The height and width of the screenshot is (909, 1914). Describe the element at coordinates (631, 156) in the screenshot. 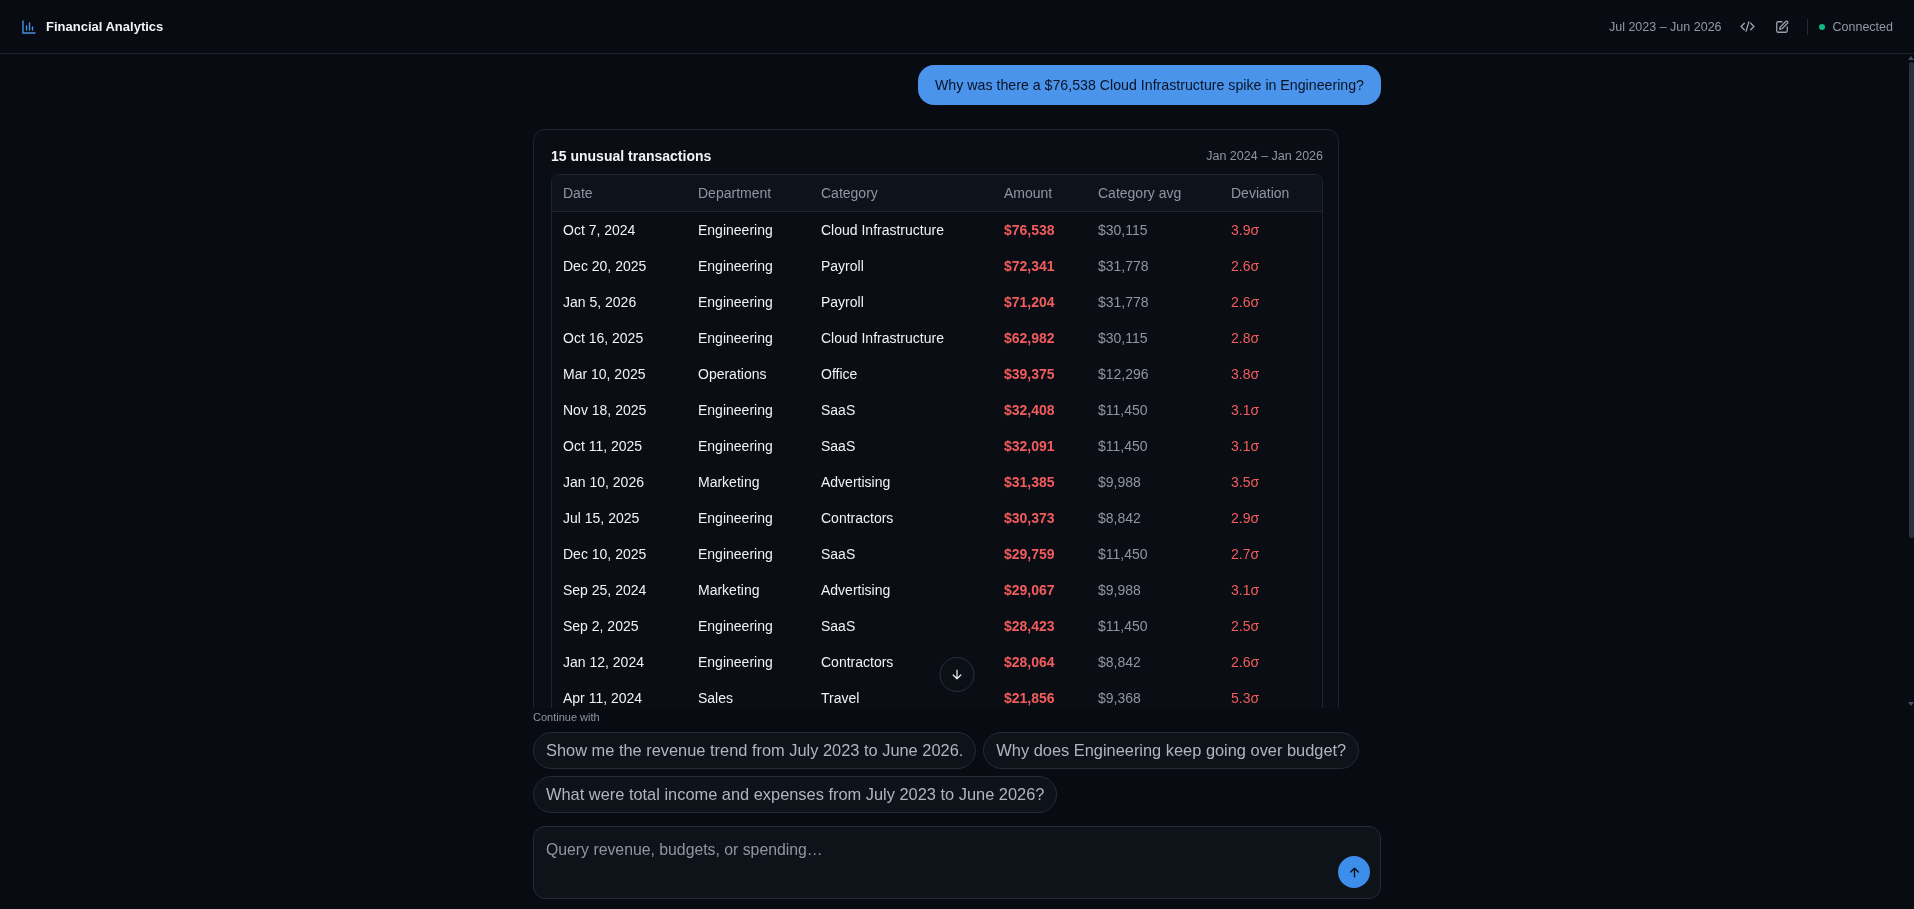

I see `card-title: 15 unusual transactions` at that location.